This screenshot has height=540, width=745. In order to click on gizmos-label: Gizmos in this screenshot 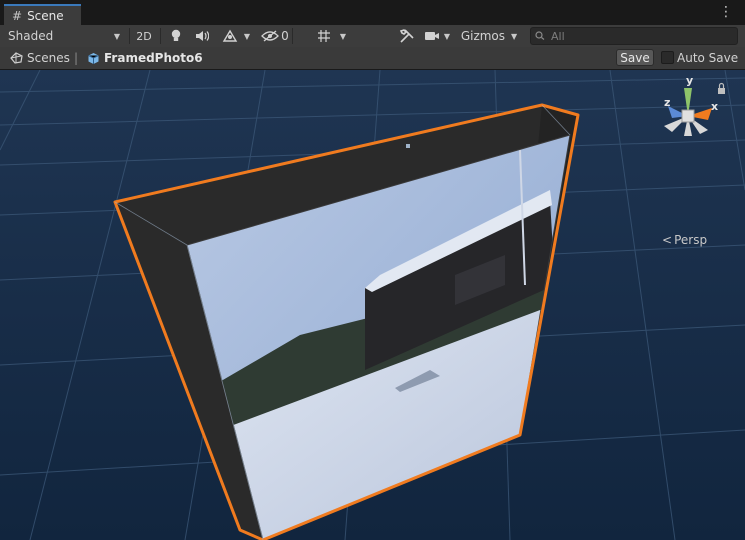, I will do `click(483, 36)`.